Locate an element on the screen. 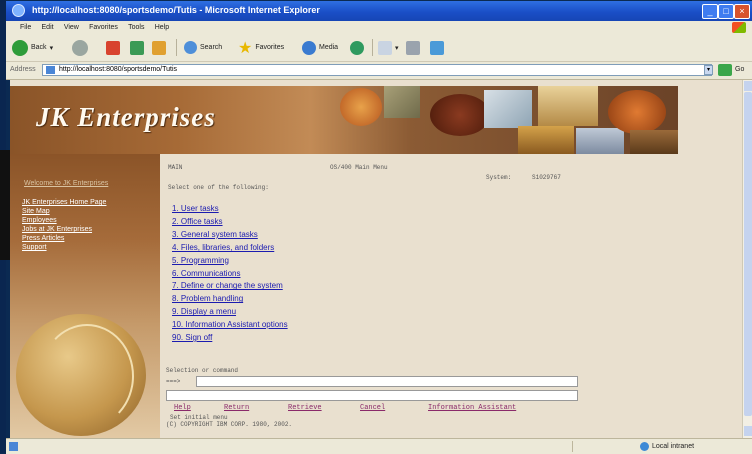  home-button is located at coordinates (159, 47).